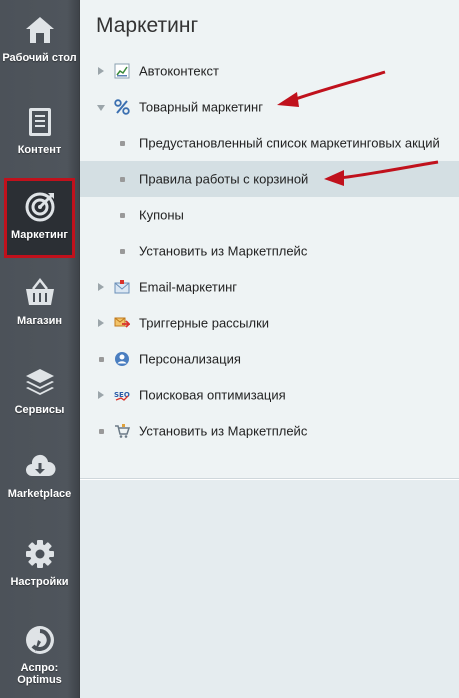 The height and width of the screenshot is (698, 459). Describe the element at coordinates (190, 359) in the screenshot. I see `menu-item-label: Персонализация` at that location.